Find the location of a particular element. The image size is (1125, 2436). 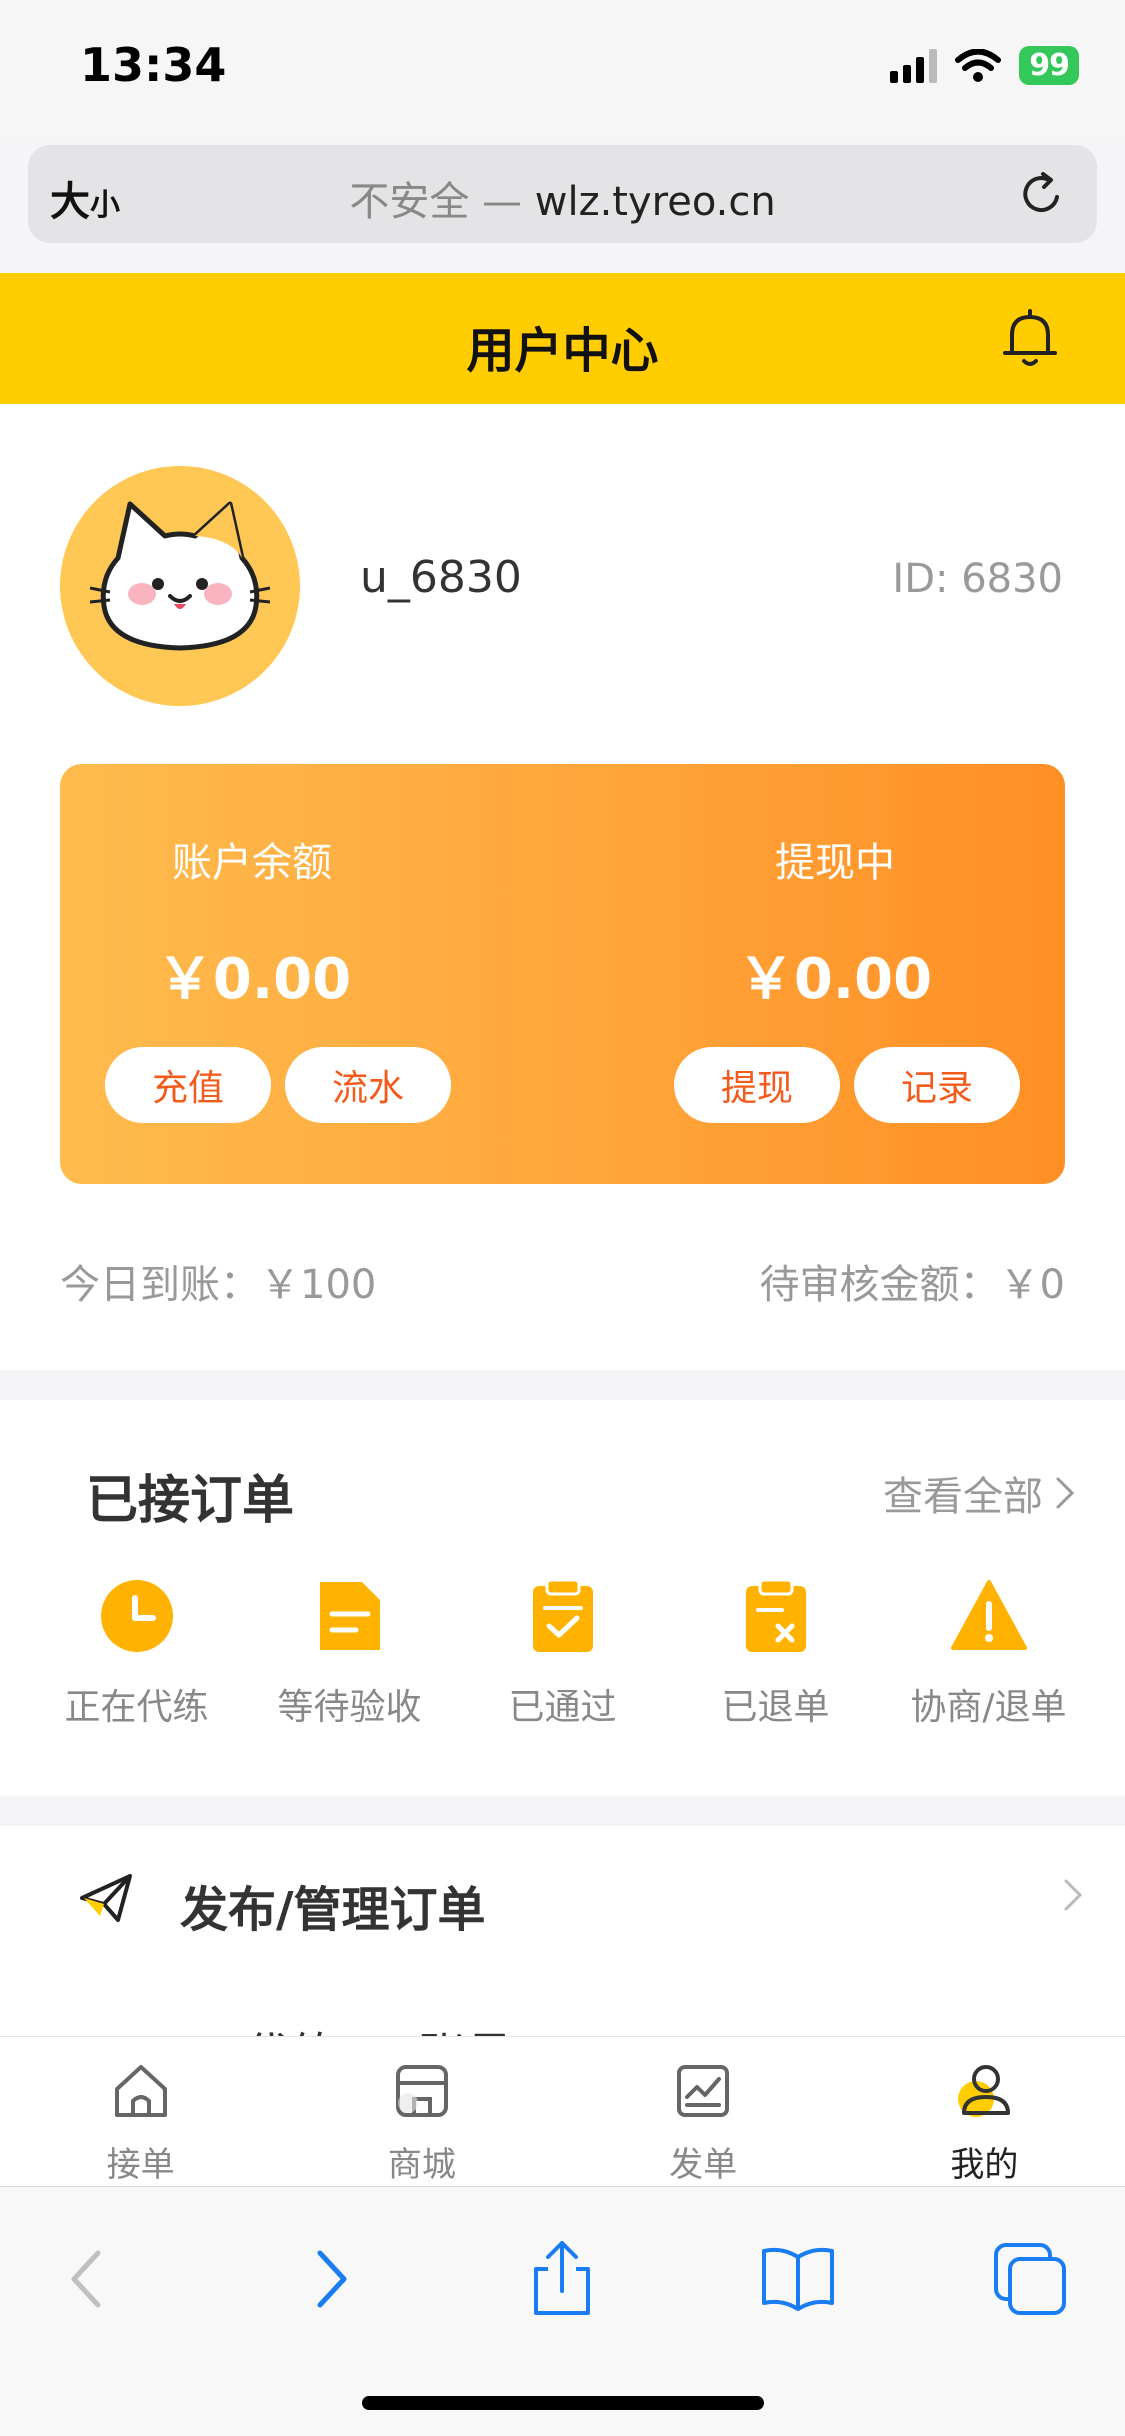

today-label: 今日到账： is located at coordinates (160, 1285).